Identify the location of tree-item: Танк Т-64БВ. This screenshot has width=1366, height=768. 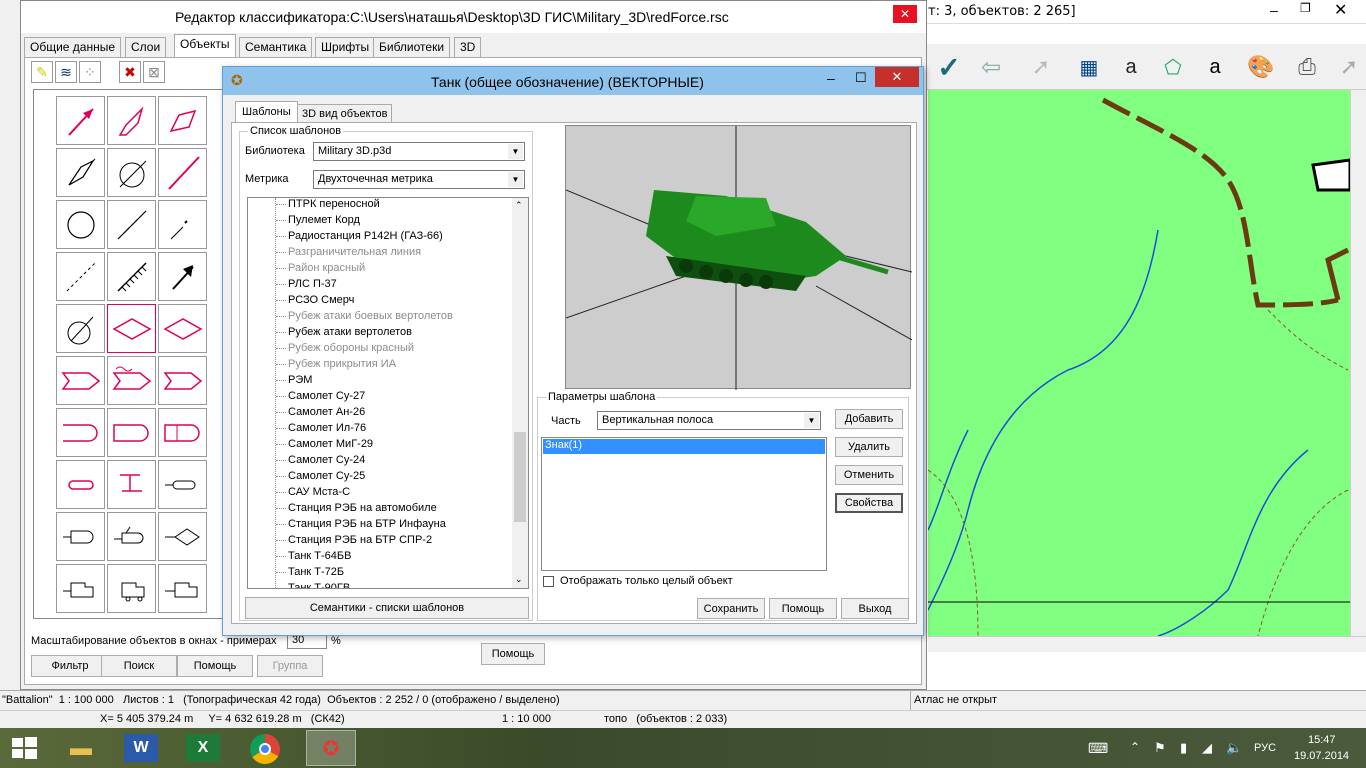
(313, 556).